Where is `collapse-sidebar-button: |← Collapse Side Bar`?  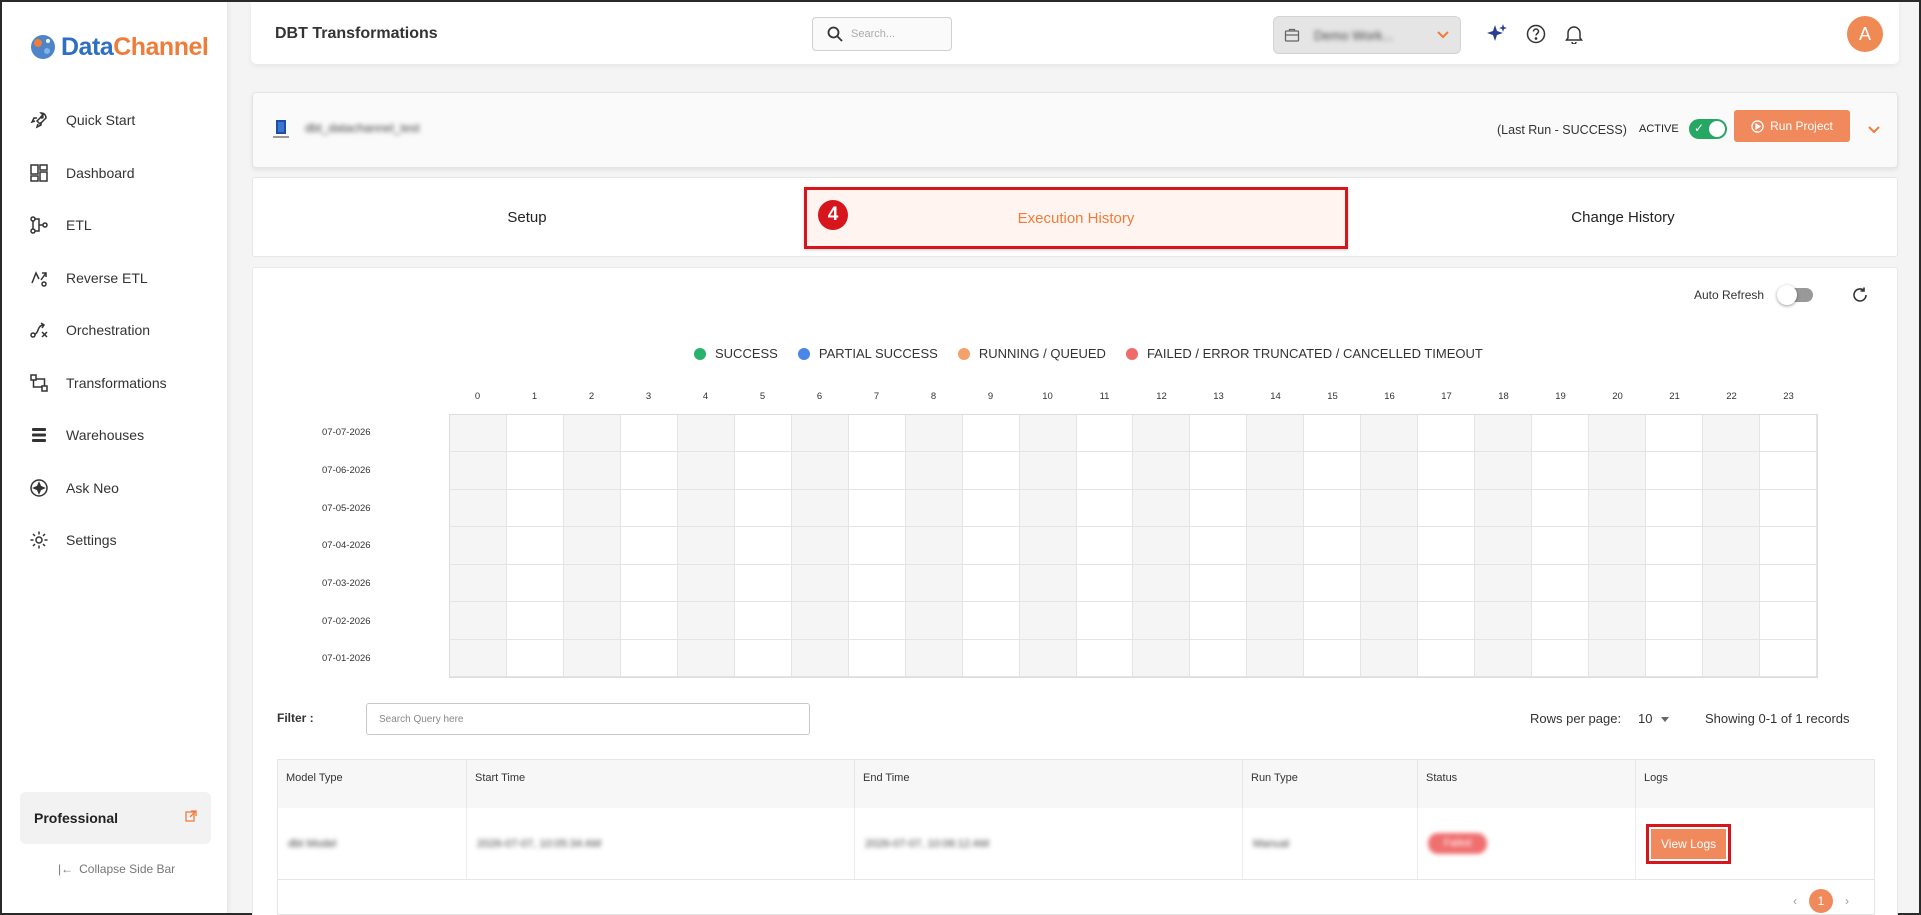
collapse-sidebar-button: |← Collapse Side Bar is located at coordinates (116, 869).